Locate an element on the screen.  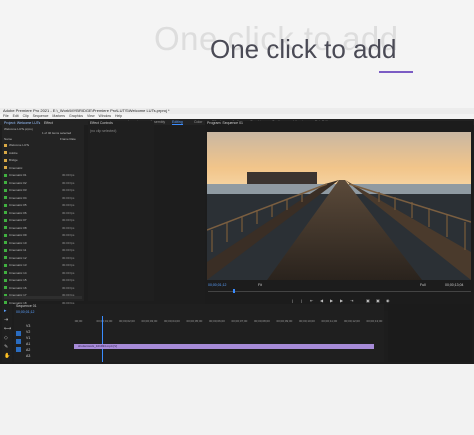
project-item: Bridge is located at coordinates (44, 160).